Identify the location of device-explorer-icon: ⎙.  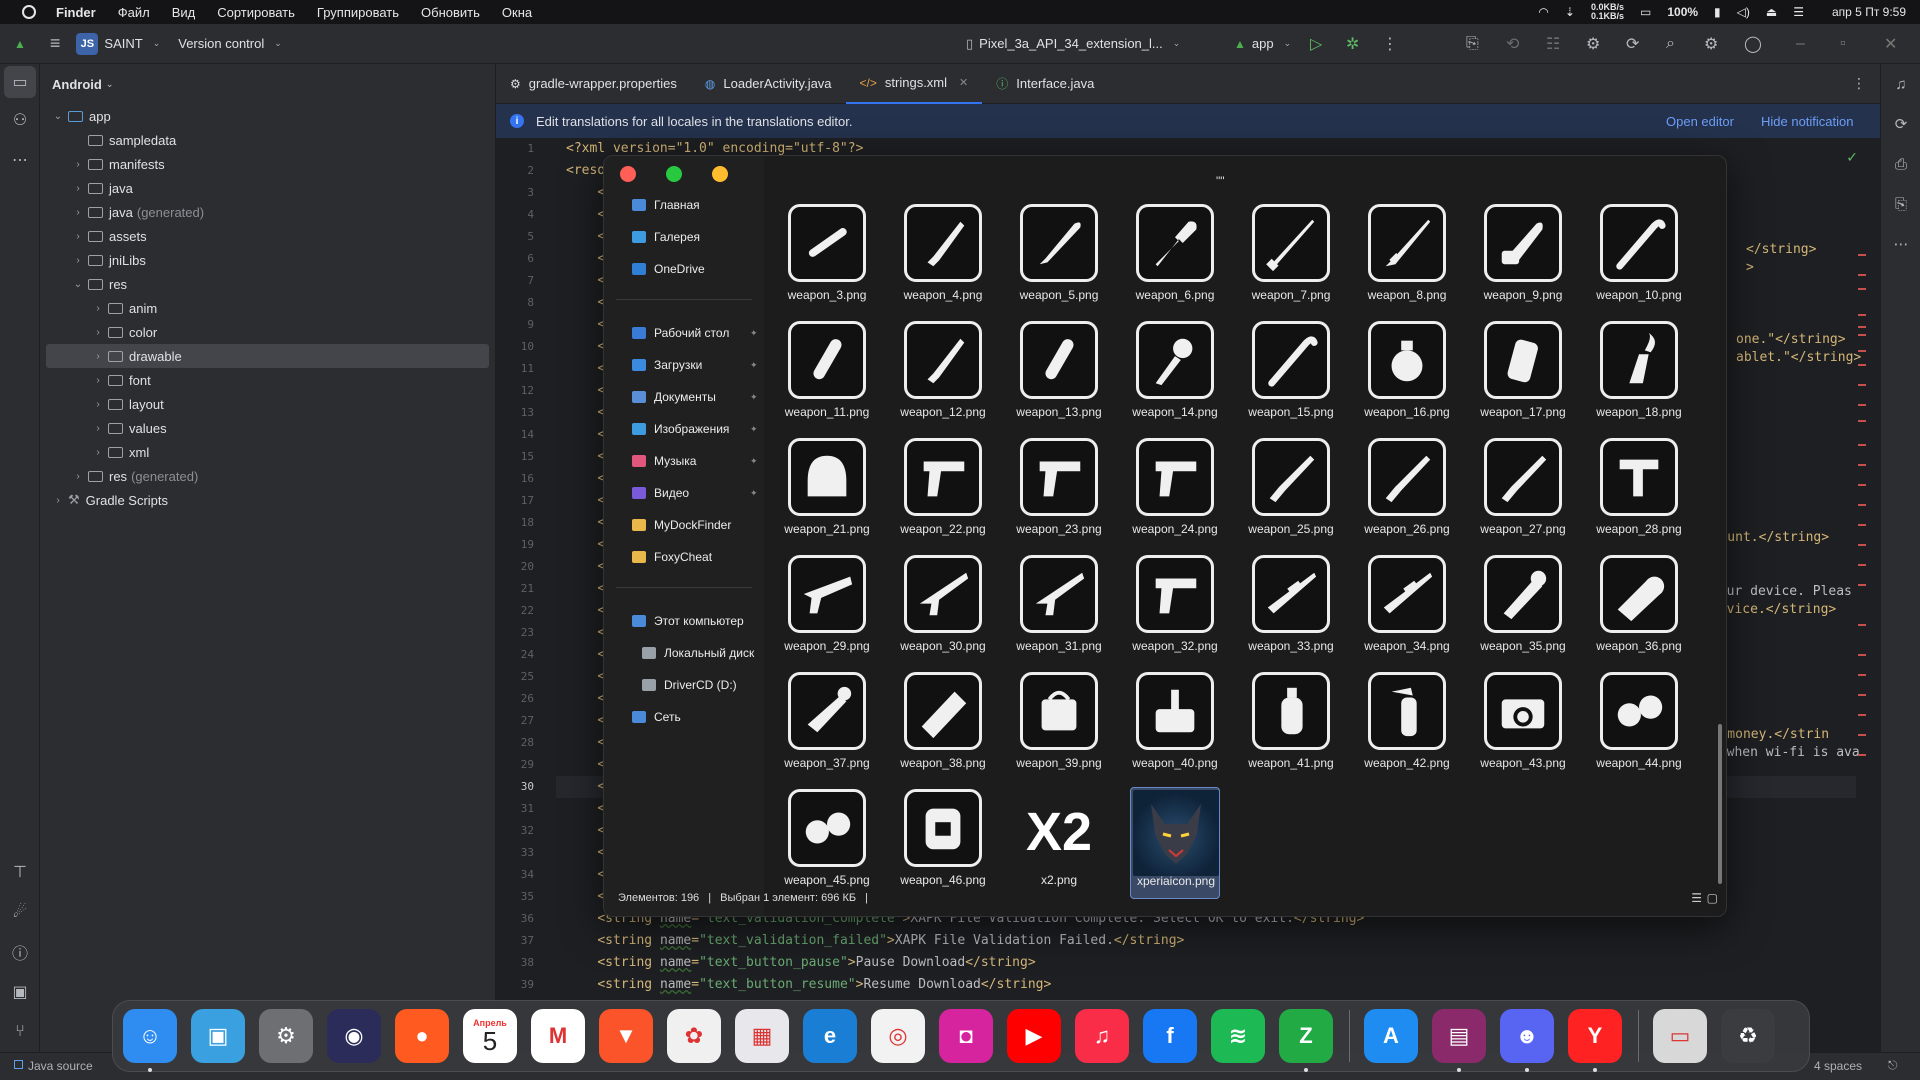
(1900, 164).